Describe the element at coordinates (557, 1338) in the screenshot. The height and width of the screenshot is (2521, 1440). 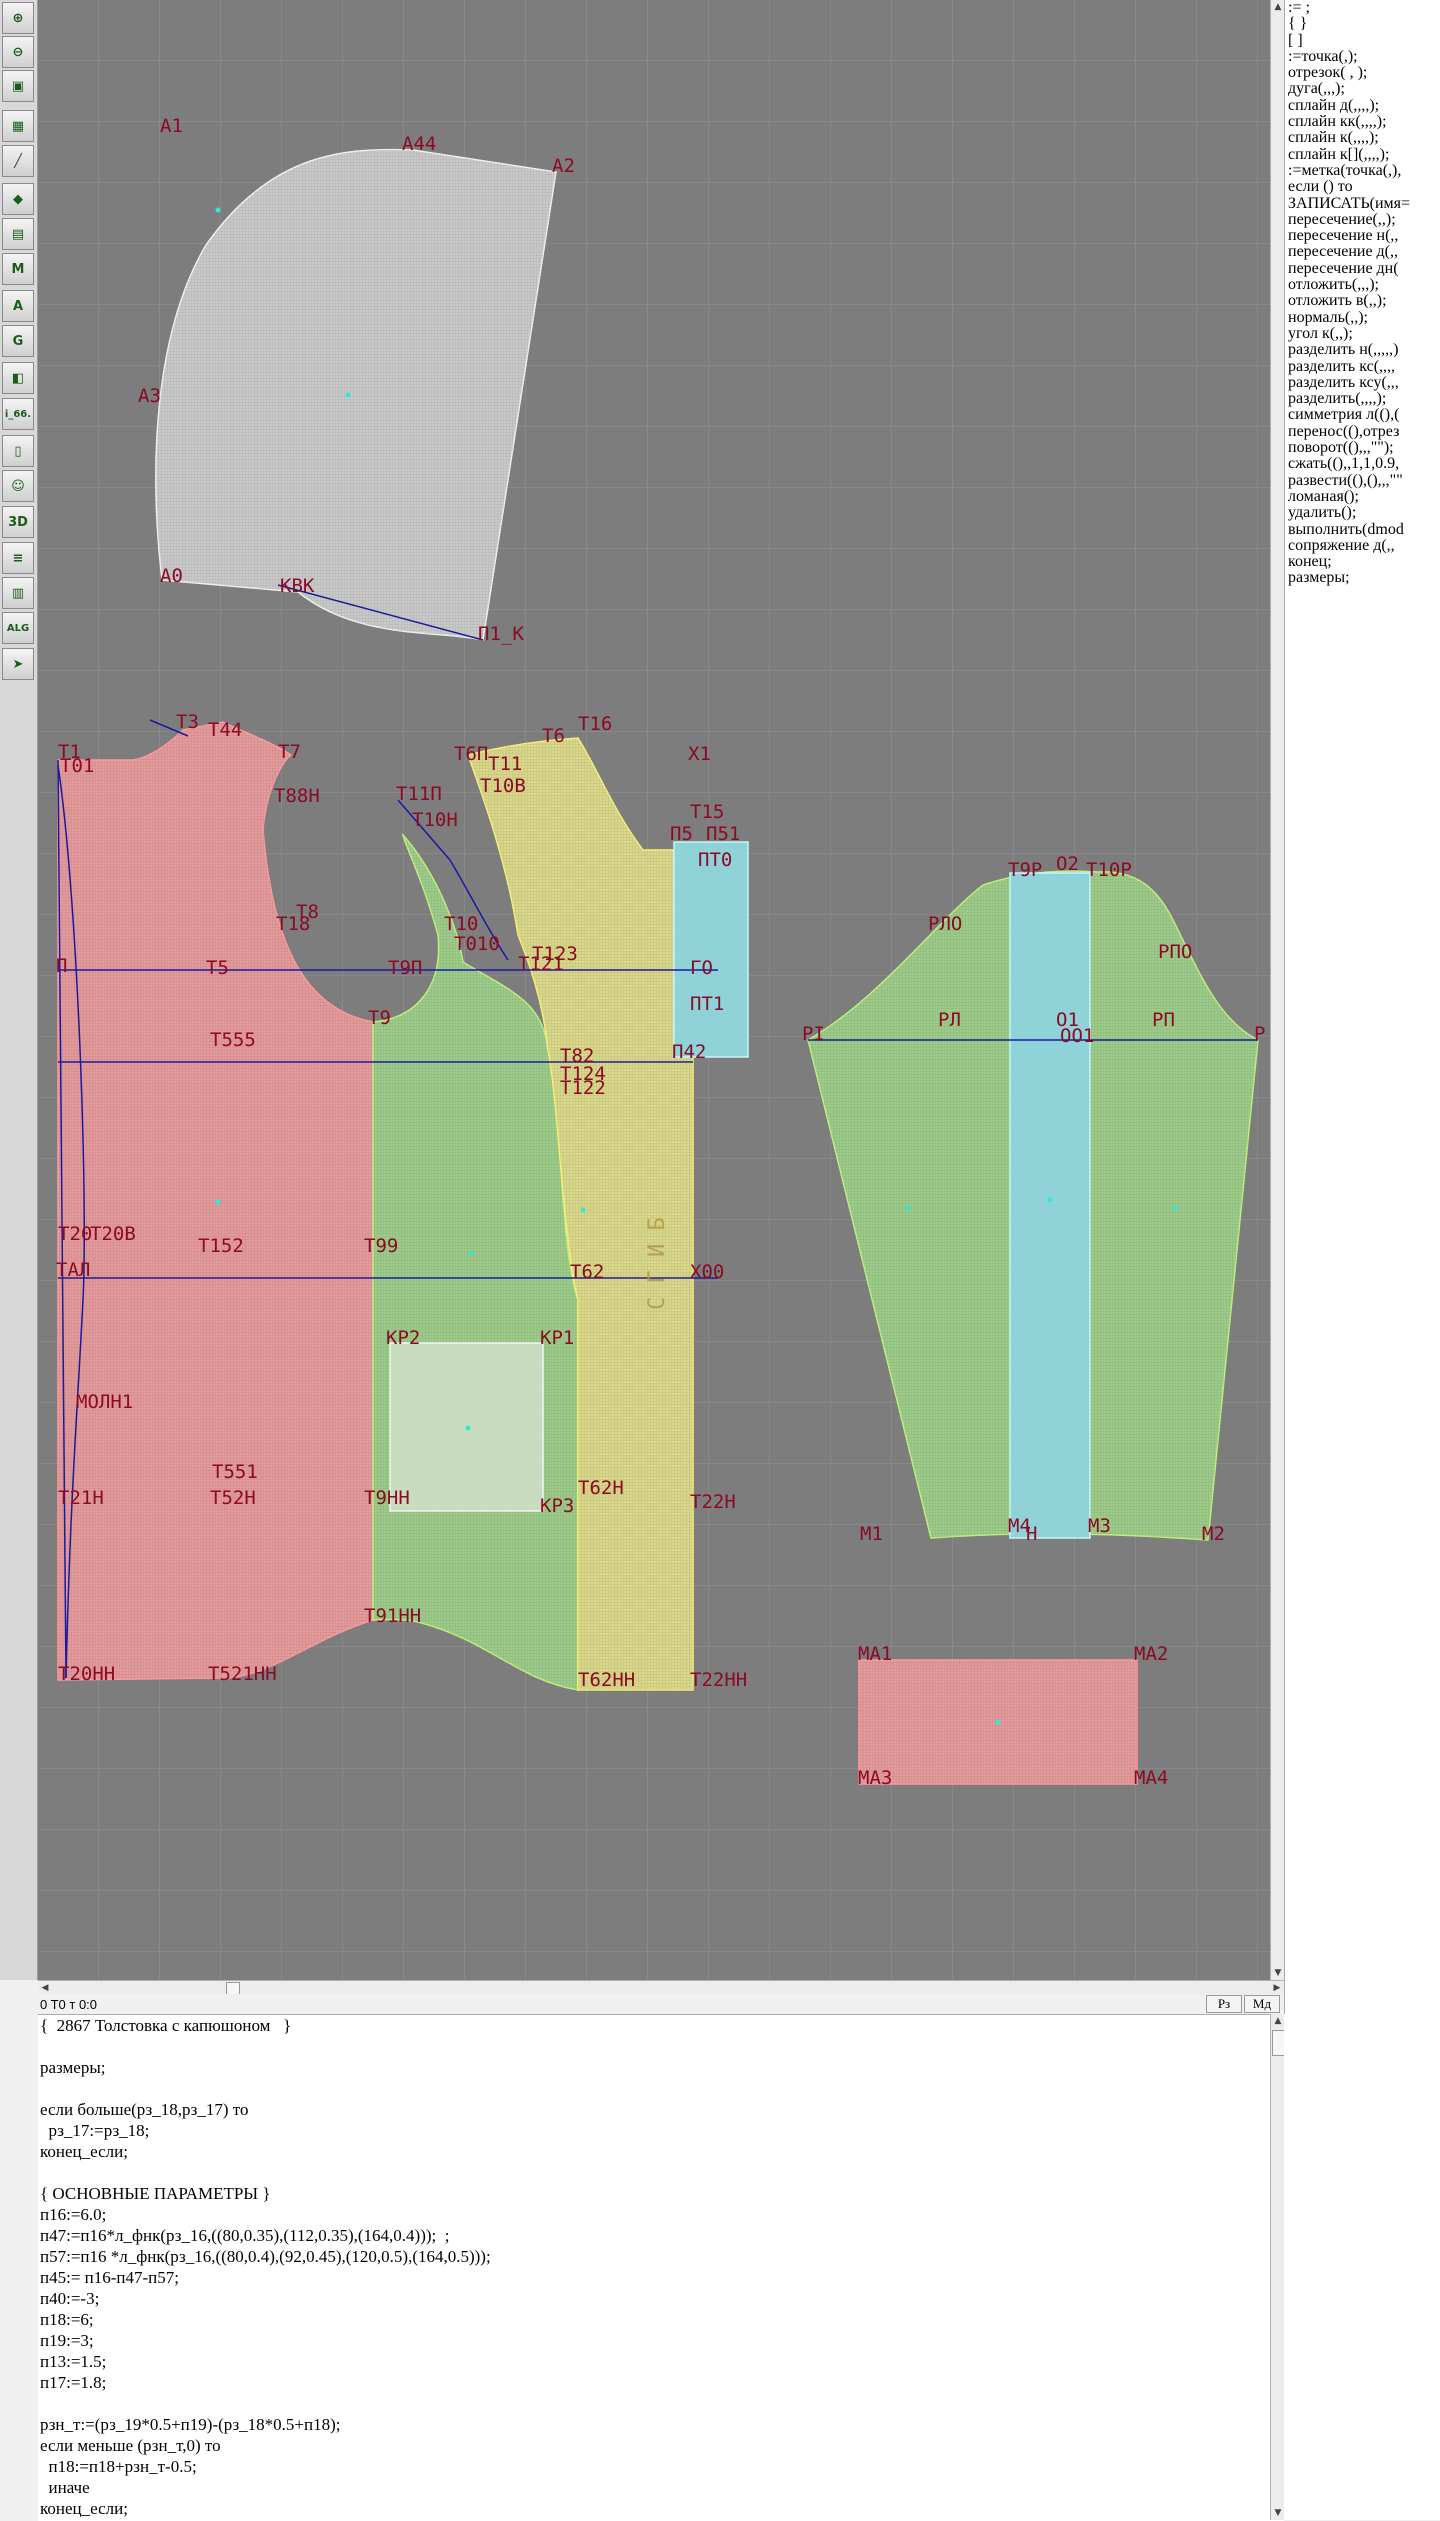
I see `point-label: KP1` at that location.